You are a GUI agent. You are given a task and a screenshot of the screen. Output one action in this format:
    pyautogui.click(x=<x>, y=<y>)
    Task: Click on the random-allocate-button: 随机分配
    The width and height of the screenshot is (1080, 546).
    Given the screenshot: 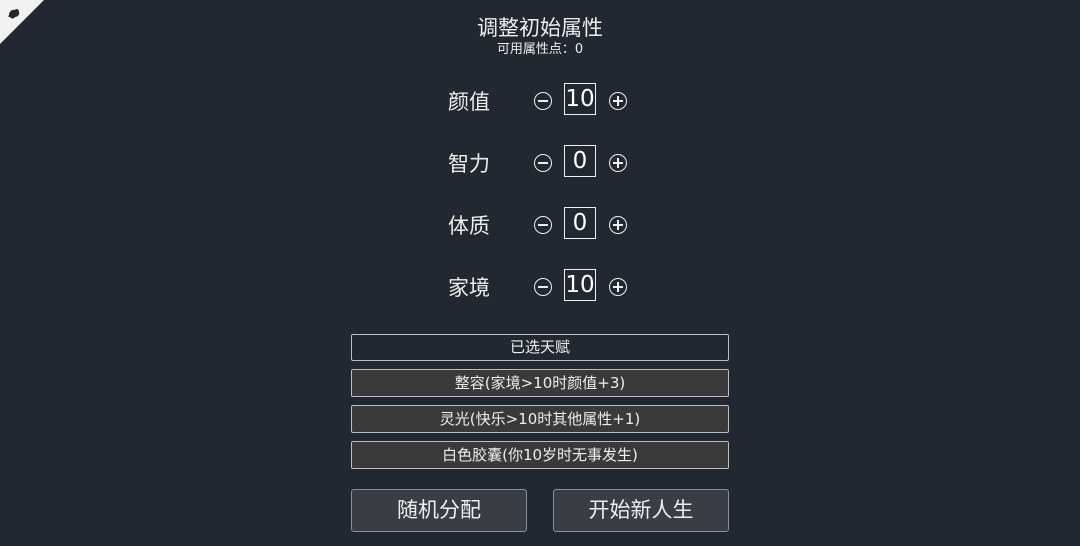 What is the action you would take?
    pyautogui.click(x=439, y=510)
    